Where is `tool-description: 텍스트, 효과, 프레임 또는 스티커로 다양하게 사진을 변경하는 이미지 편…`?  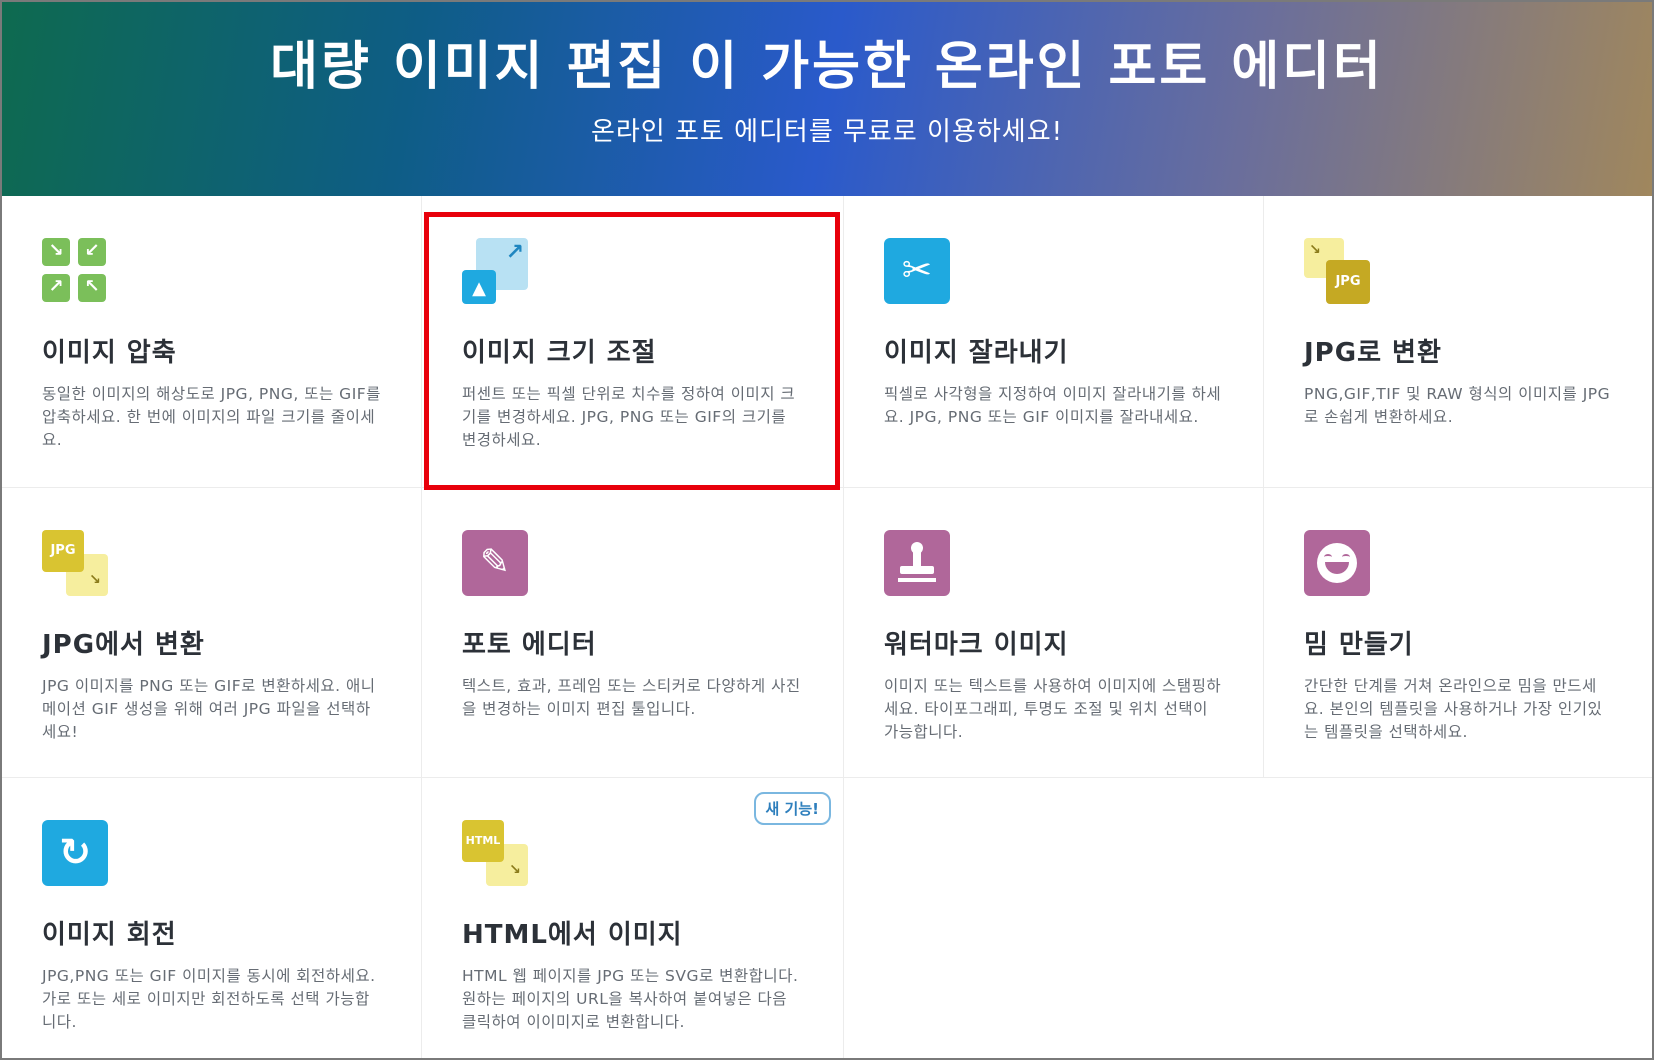 tool-description: 텍스트, 효과, 프레임 또는 스티커로 다양하게 사진을 변경하는 이미지 편… is located at coordinates (631, 697).